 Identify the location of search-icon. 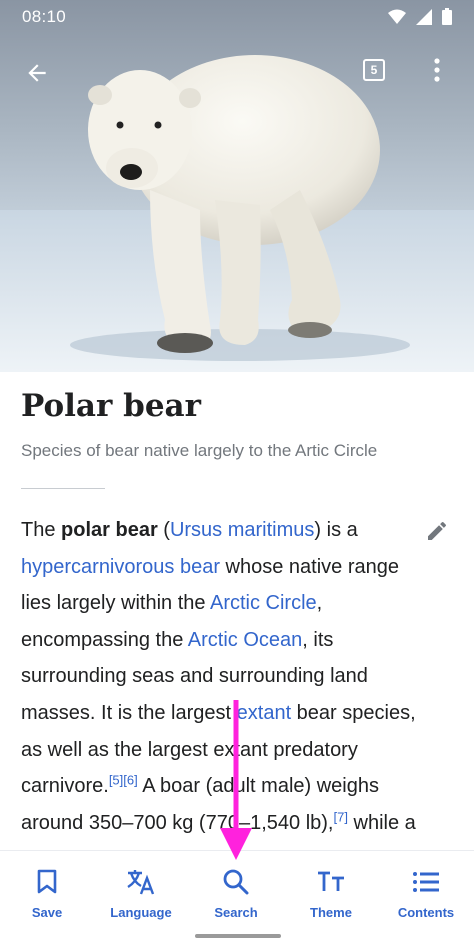
(236, 882).